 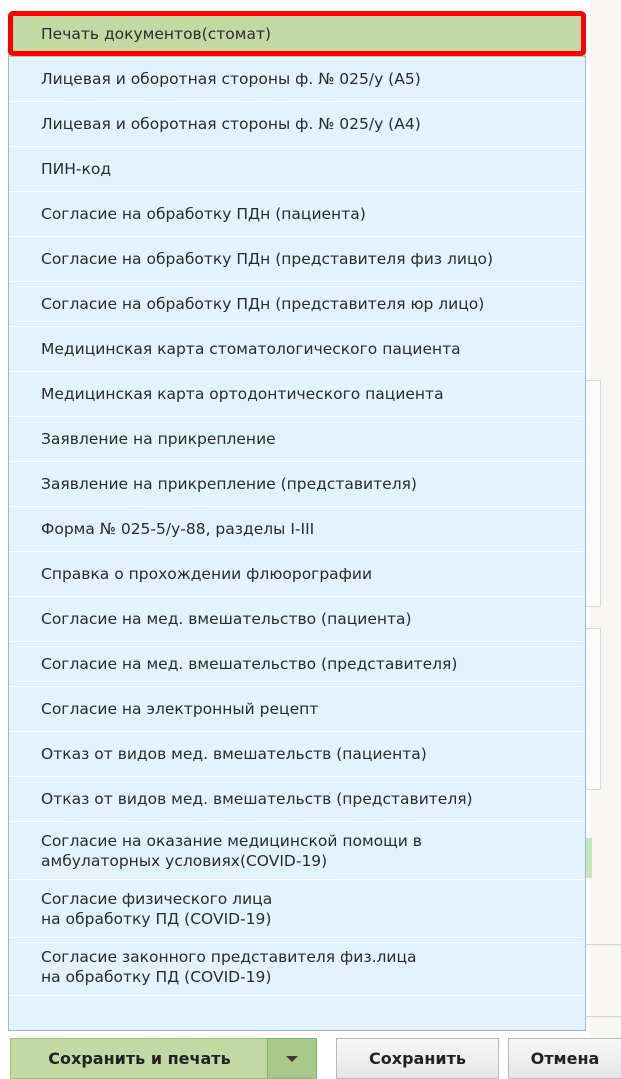 I want to click on menu-item-label: ПИН-код, so click(x=76, y=169).